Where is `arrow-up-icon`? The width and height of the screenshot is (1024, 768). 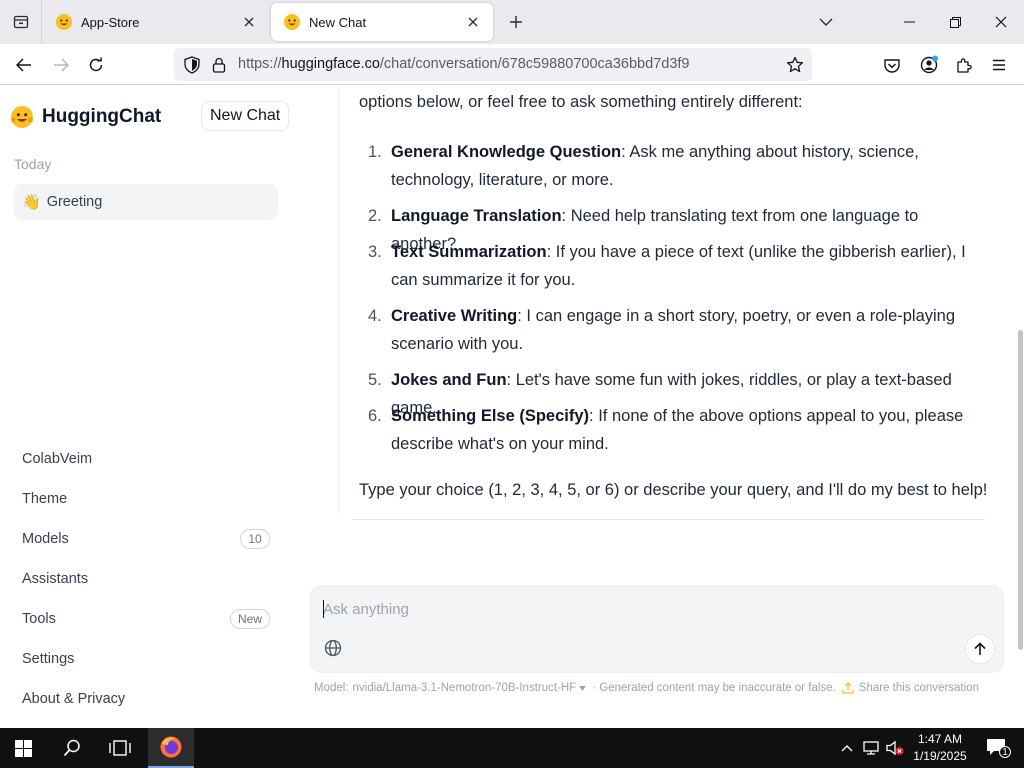 arrow-up-icon is located at coordinates (980, 648).